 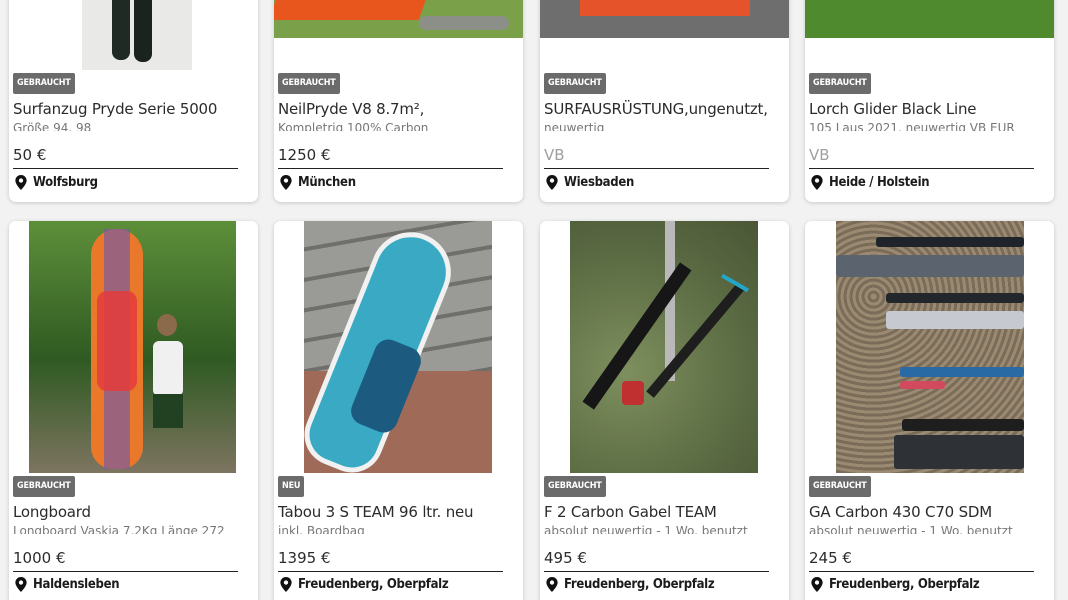 I want to click on listing-title: Longboard, so click(x=131, y=512).